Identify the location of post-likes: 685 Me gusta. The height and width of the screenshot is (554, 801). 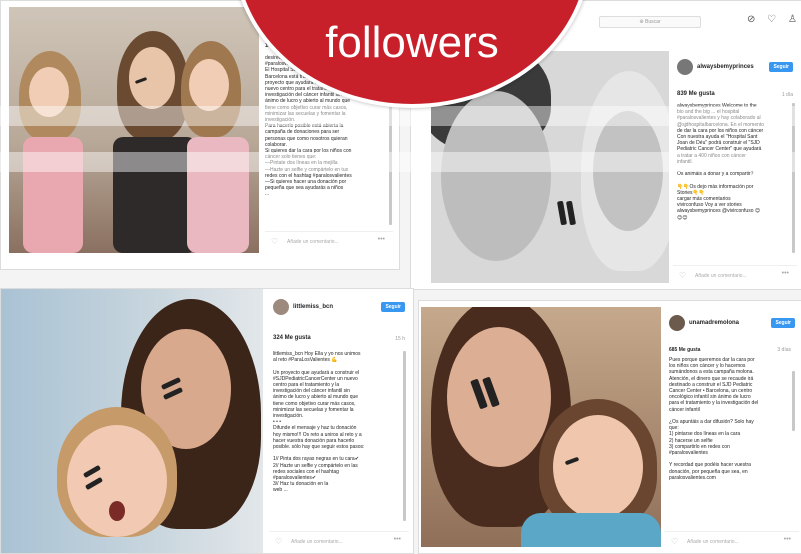
(685, 350).